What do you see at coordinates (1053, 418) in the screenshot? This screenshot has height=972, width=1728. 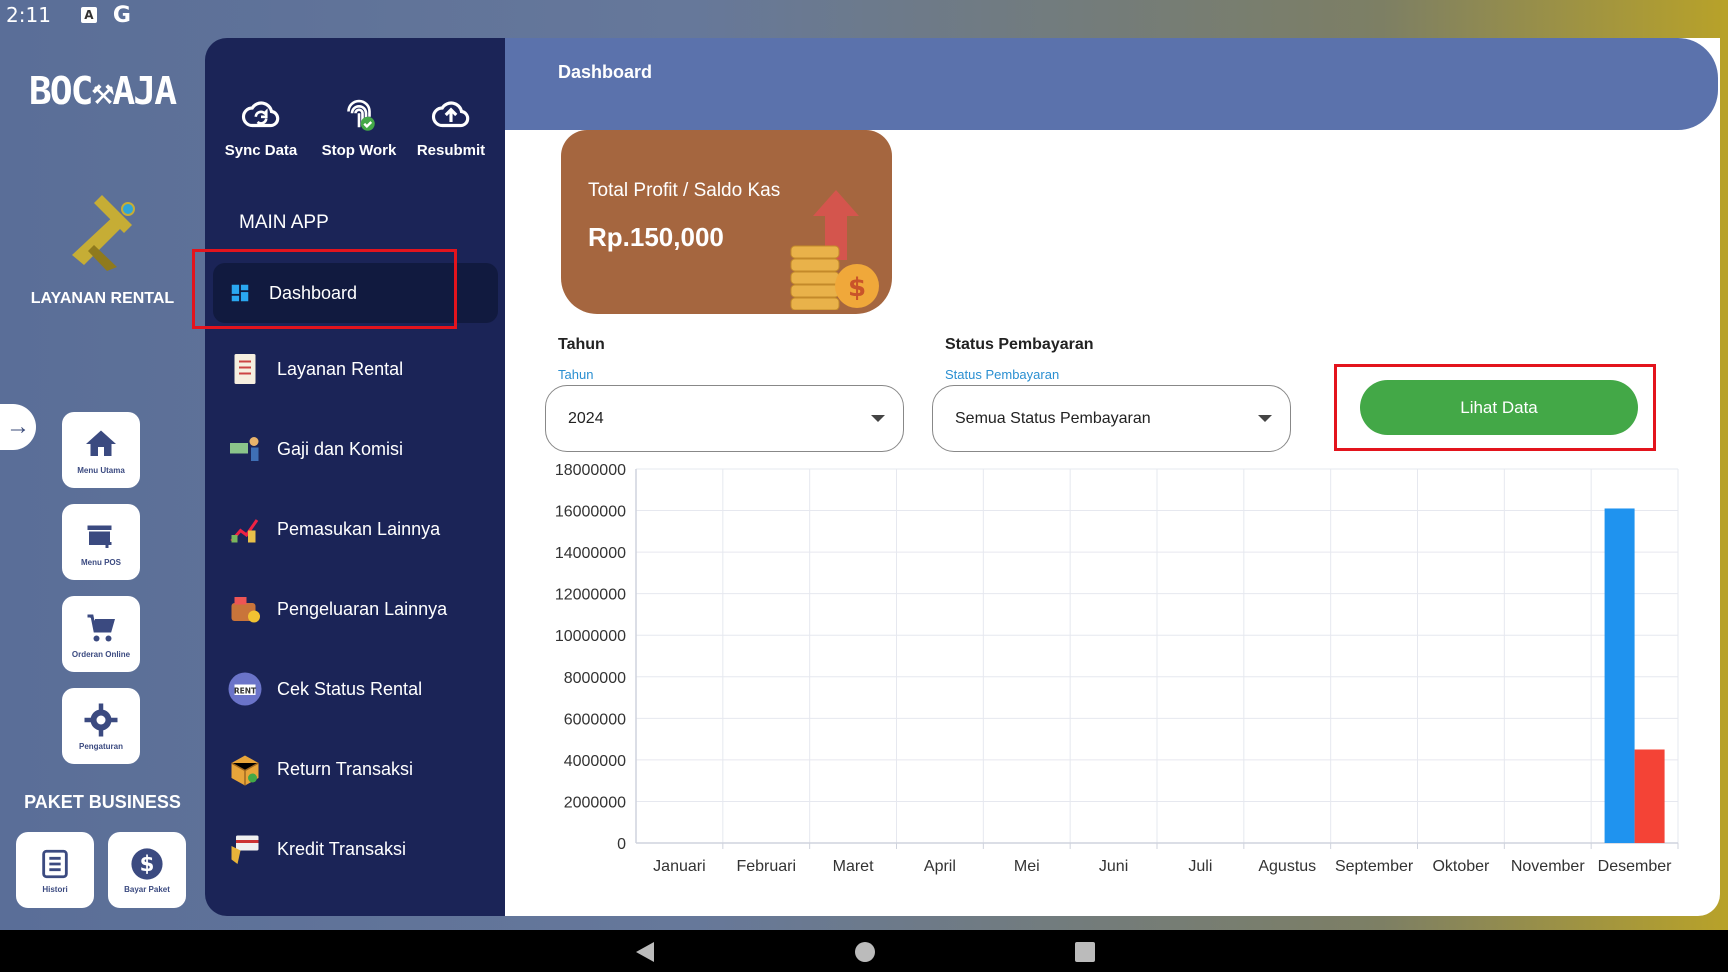 I see `status-value: Semua Status Pembayaran` at bounding box center [1053, 418].